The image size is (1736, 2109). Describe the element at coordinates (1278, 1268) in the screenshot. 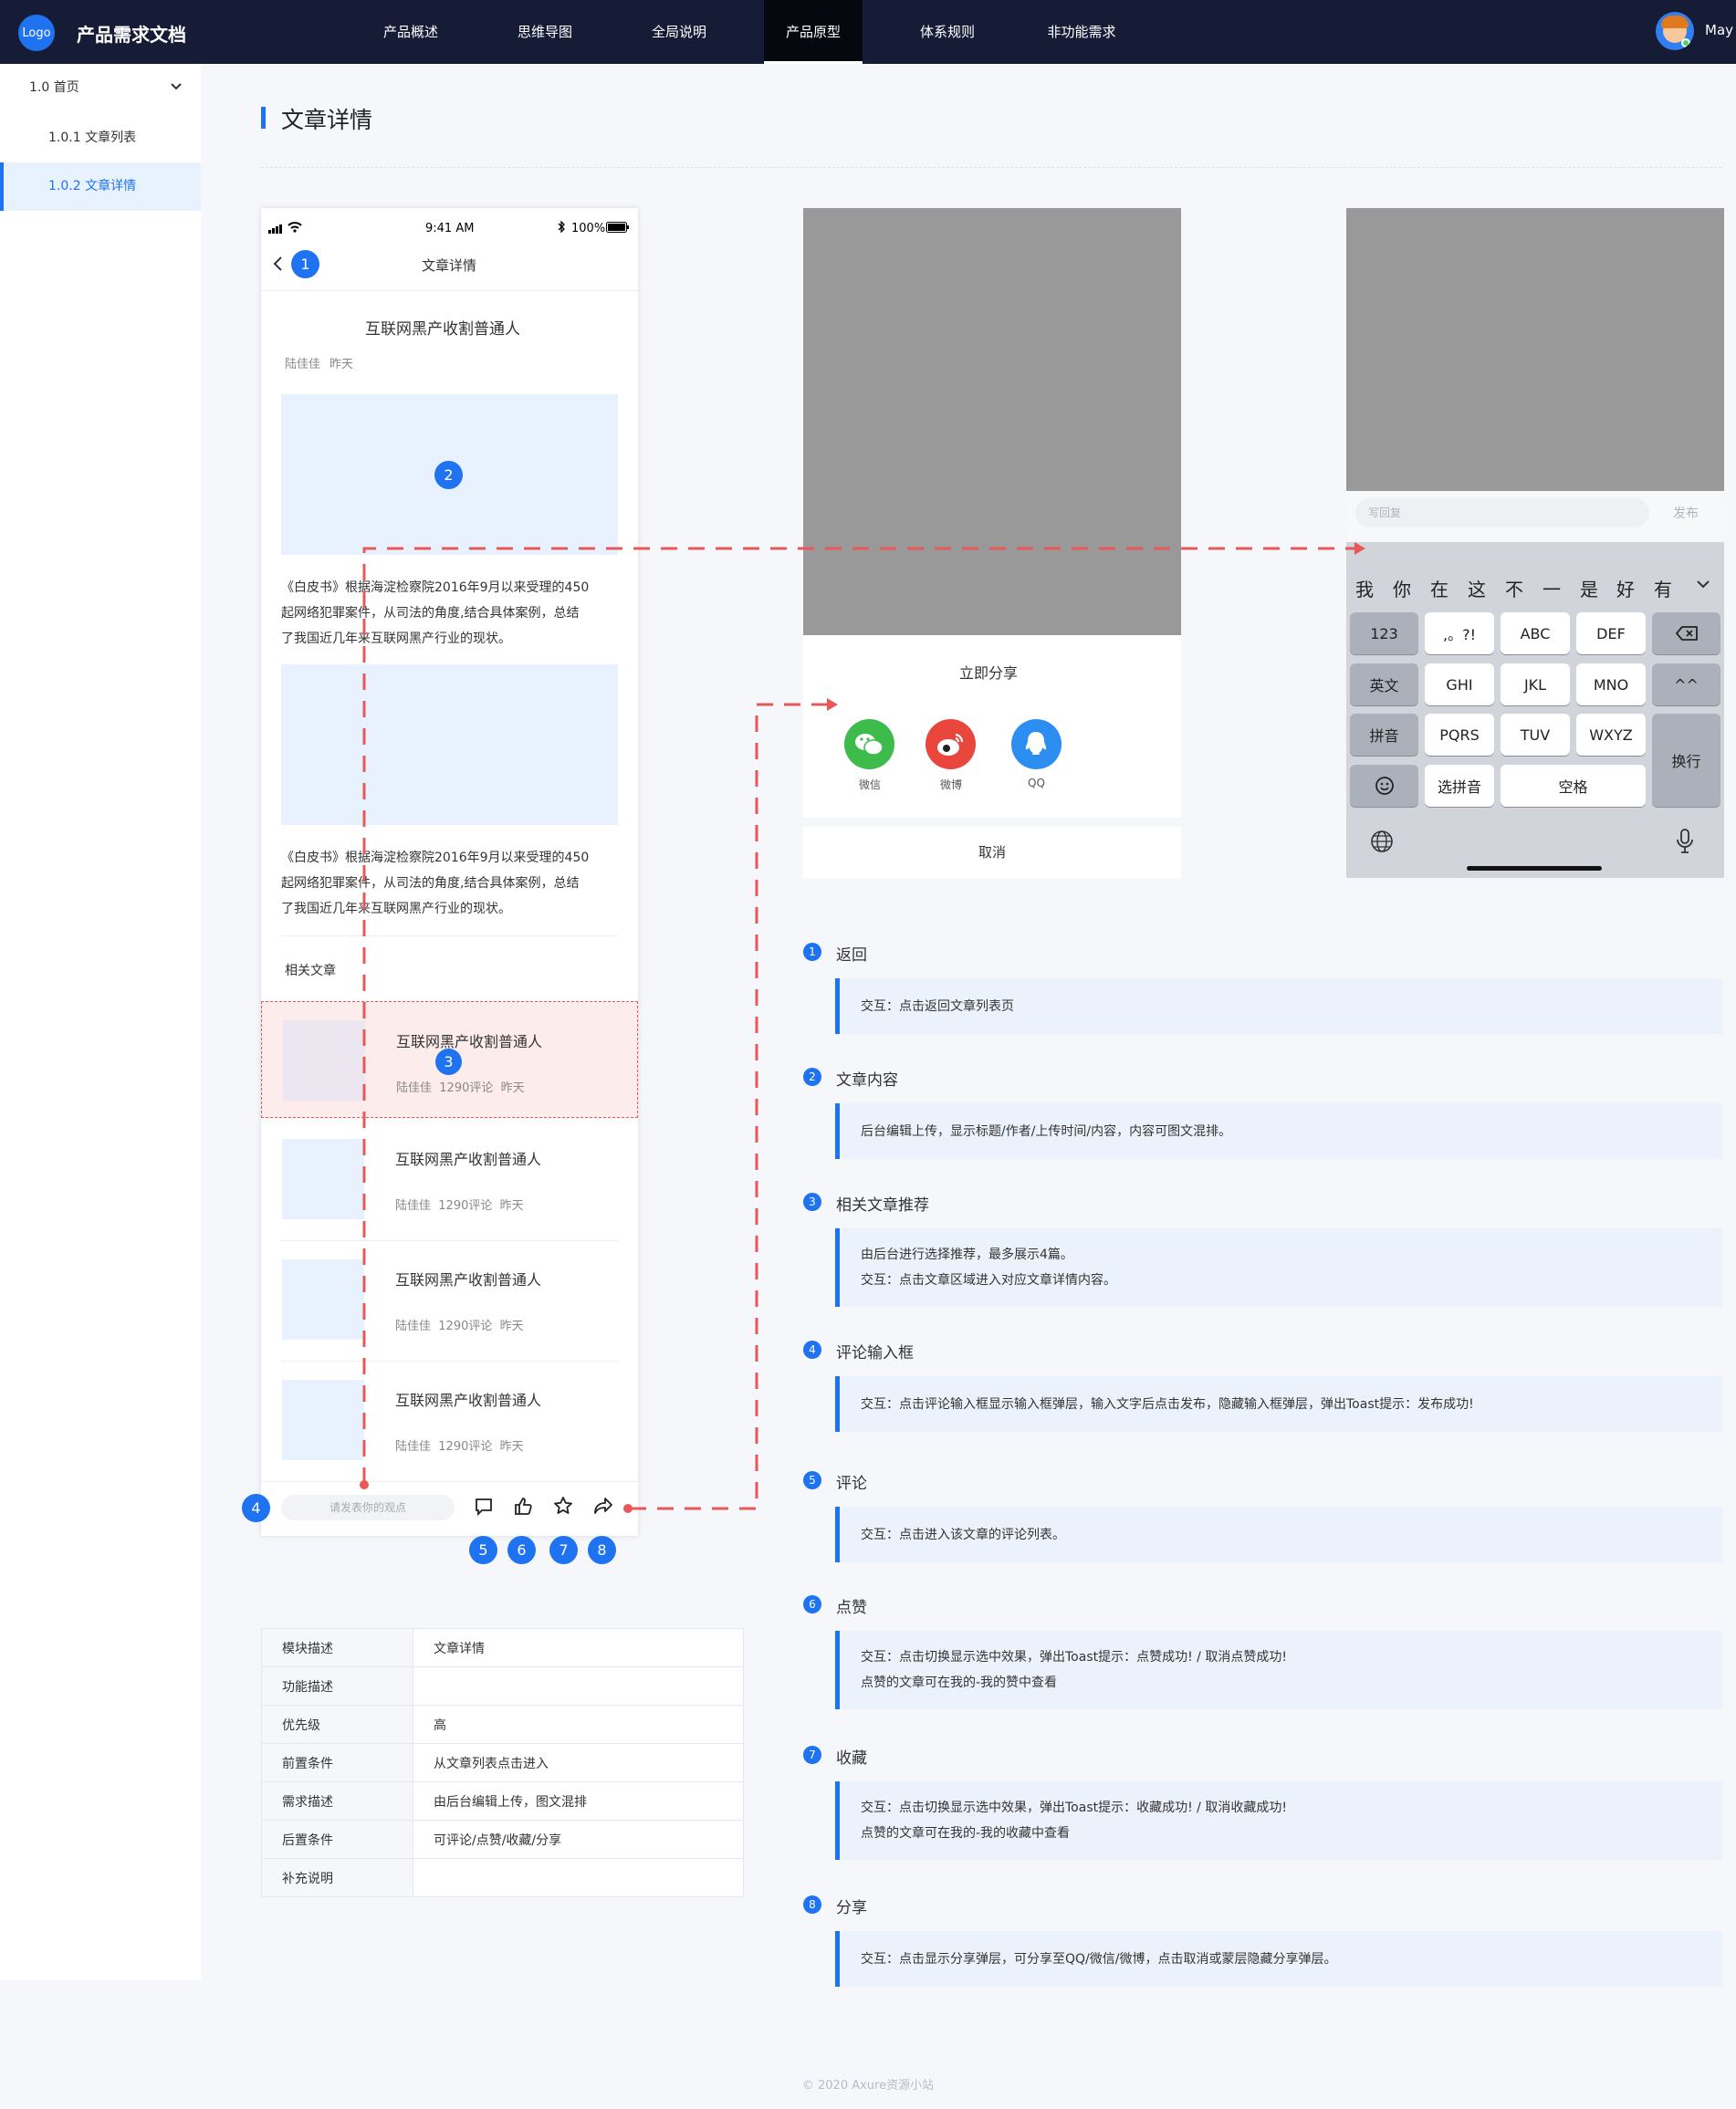

I see `annotation-box: 由后台进行选择推荐，最多展示4篇。 交互：点击文章区域进入对应文章详情内容。` at that location.